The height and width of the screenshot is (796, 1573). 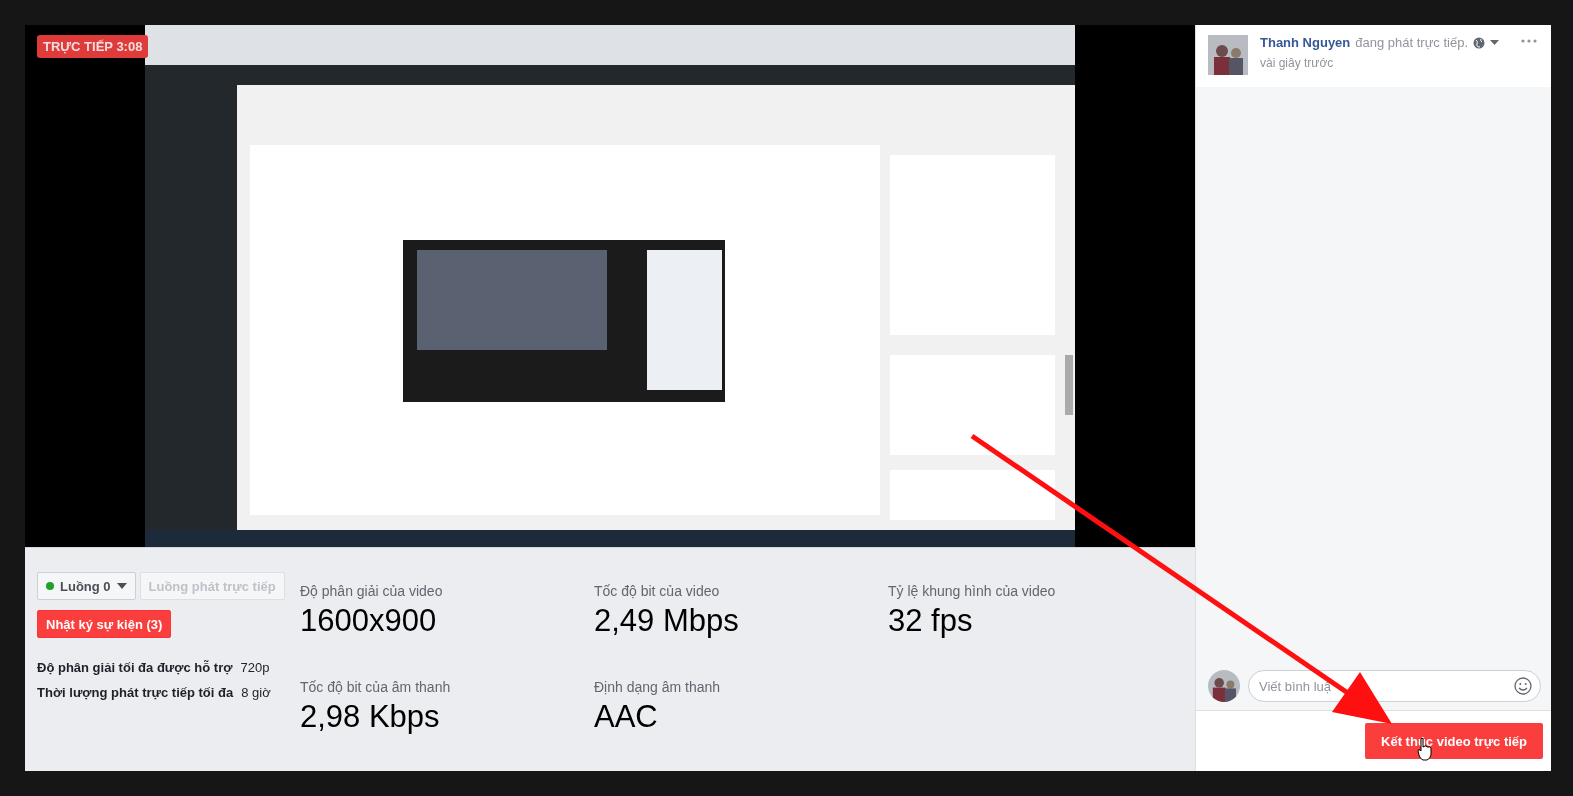 What do you see at coordinates (135, 667) in the screenshot?
I see `limit-label: Độ phân giải tối đa được hỗ trợ` at bounding box center [135, 667].